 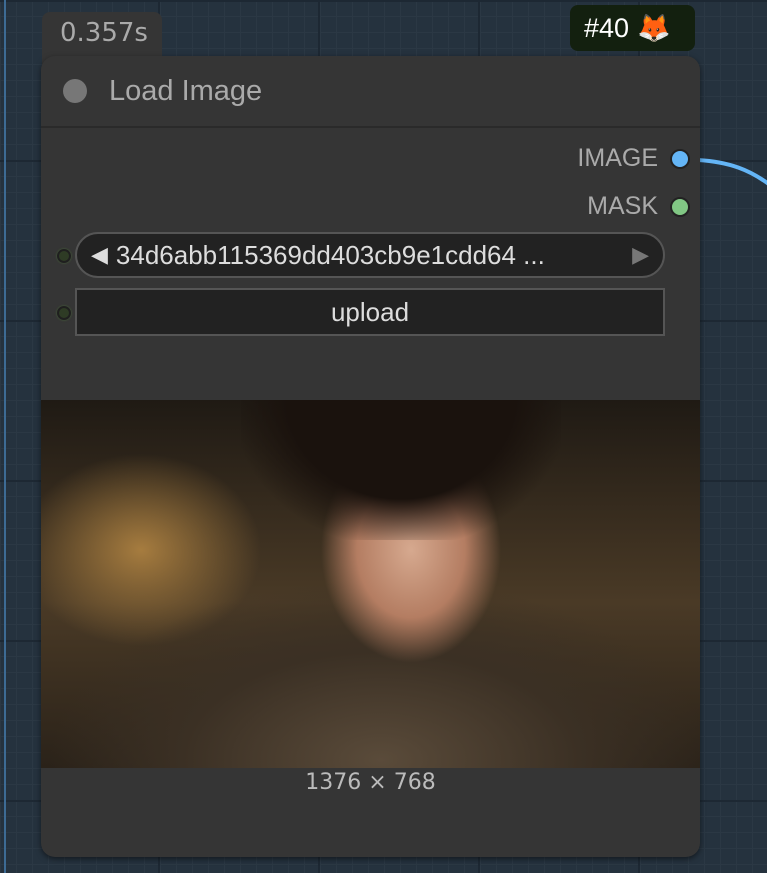 What do you see at coordinates (632, 28) in the screenshot?
I see `node-id-badge: #40 🦊` at bounding box center [632, 28].